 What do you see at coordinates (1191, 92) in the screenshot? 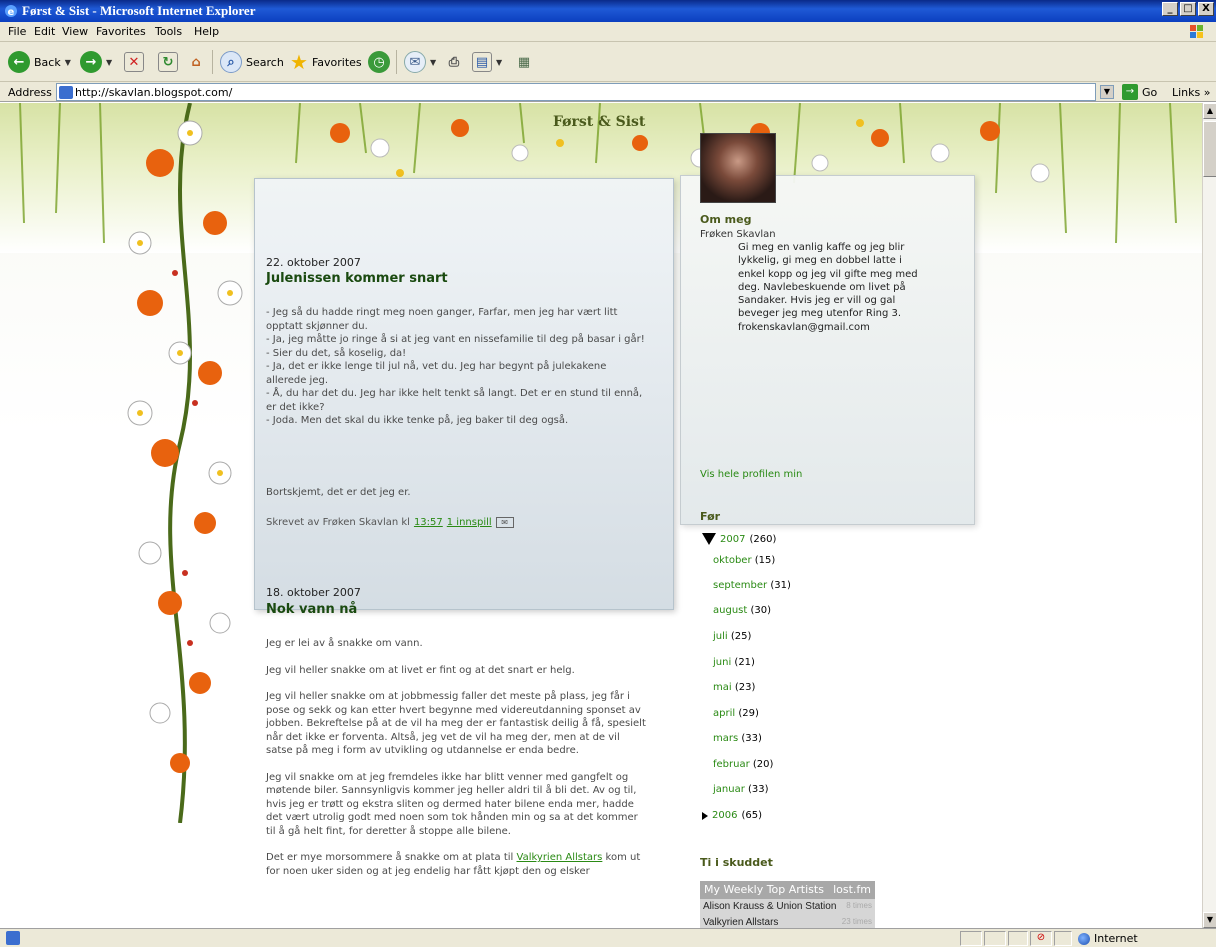
I see `links-button: Links »` at bounding box center [1191, 92].